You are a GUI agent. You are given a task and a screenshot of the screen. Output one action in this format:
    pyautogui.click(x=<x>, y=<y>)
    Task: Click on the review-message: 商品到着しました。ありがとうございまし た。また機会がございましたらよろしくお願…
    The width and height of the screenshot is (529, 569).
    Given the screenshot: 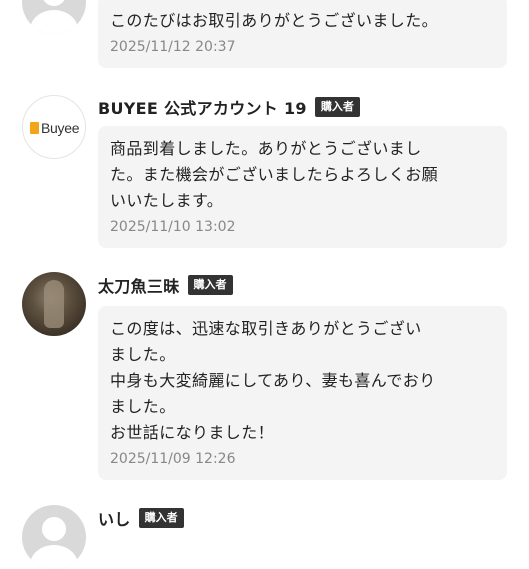 What is the action you would take?
    pyautogui.click(x=274, y=174)
    